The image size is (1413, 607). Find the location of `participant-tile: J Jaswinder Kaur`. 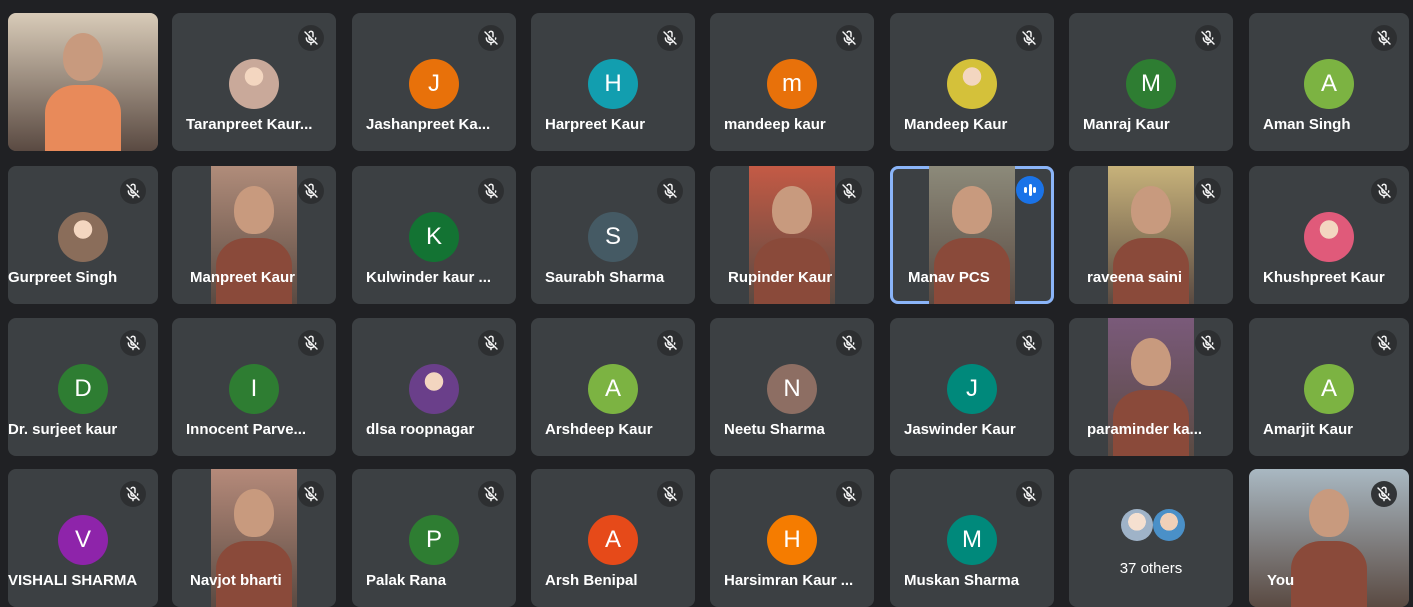

participant-tile: J Jaswinder Kaur is located at coordinates (972, 387).